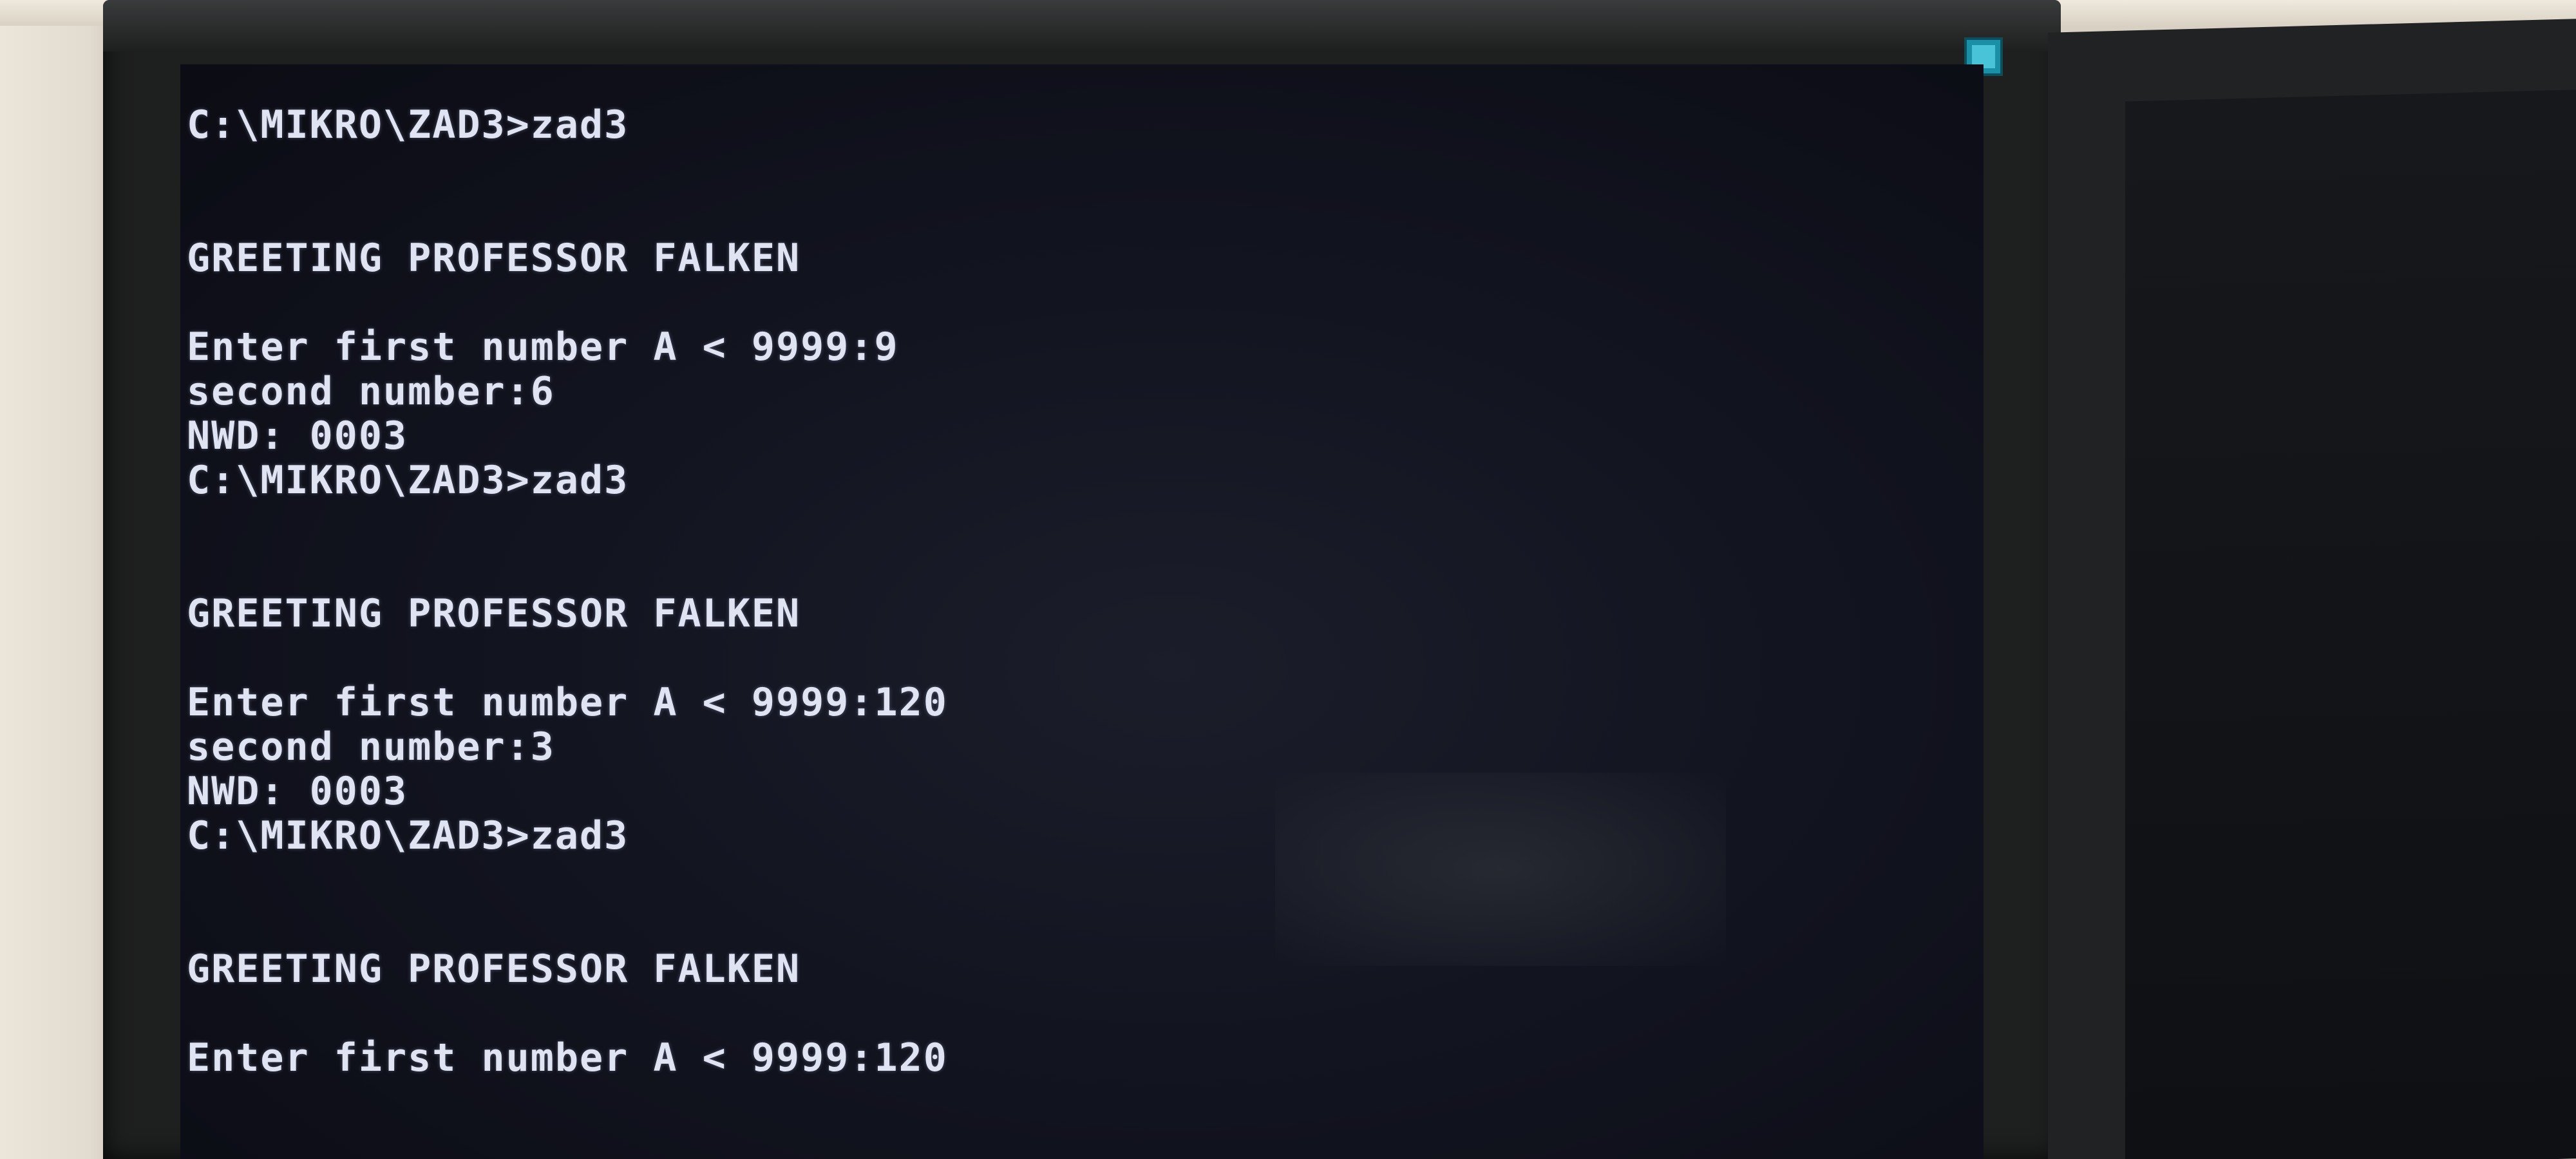  I want to click on terminal-line-second-number: second number:3, so click(371, 746).